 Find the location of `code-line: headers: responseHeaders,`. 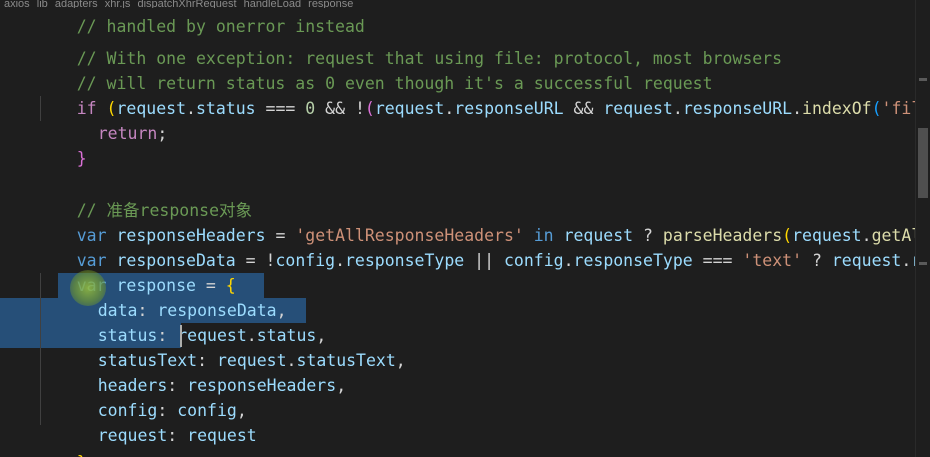

code-line: headers: responseHeaders, is located at coordinates (494, 371).